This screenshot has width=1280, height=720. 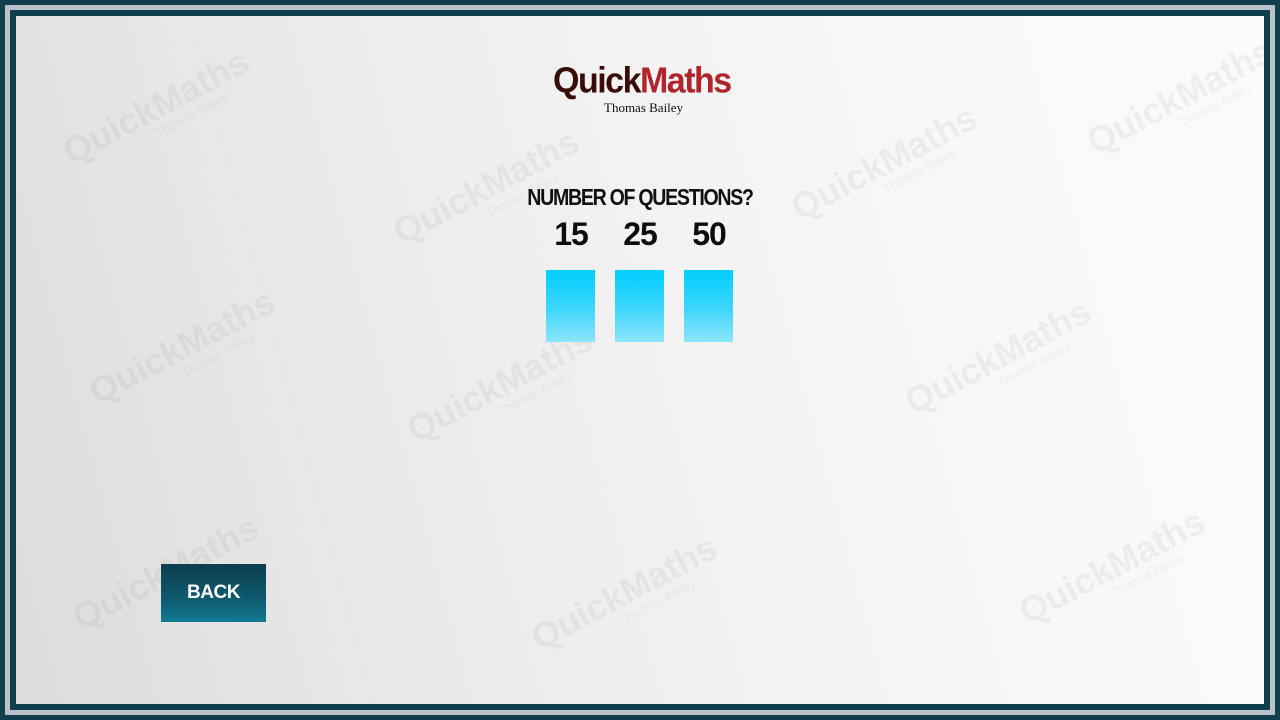 What do you see at coordinates (708, 306) in the screenshot?
I see `option-50-button` at bounding box center [708, 306].